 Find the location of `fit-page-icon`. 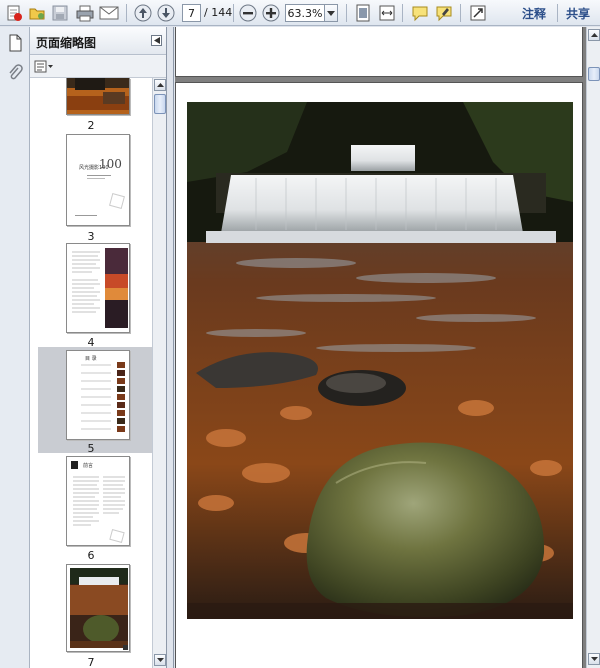

fit-page-icon is located at coordinates (362, 13).